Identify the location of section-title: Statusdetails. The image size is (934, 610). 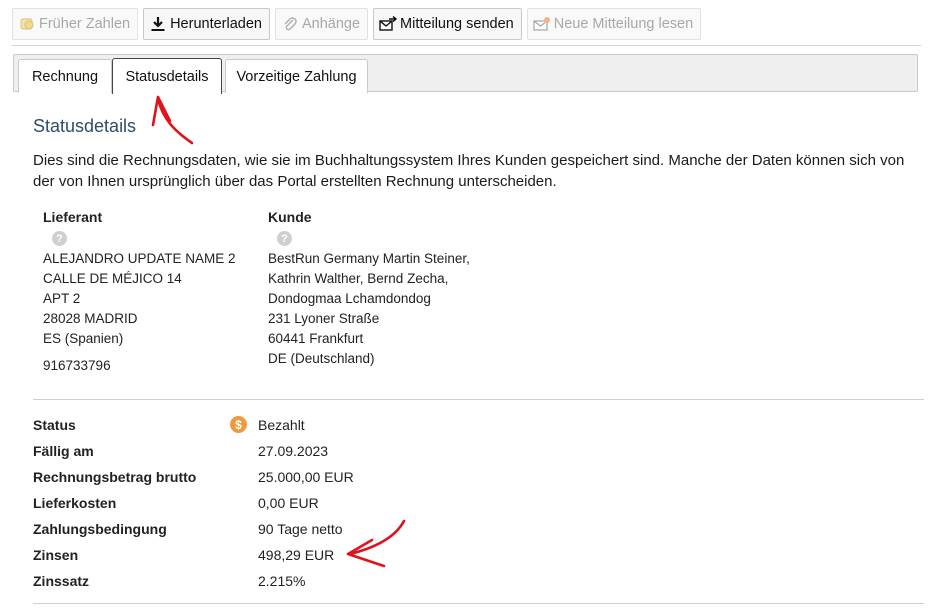
(85, 126).